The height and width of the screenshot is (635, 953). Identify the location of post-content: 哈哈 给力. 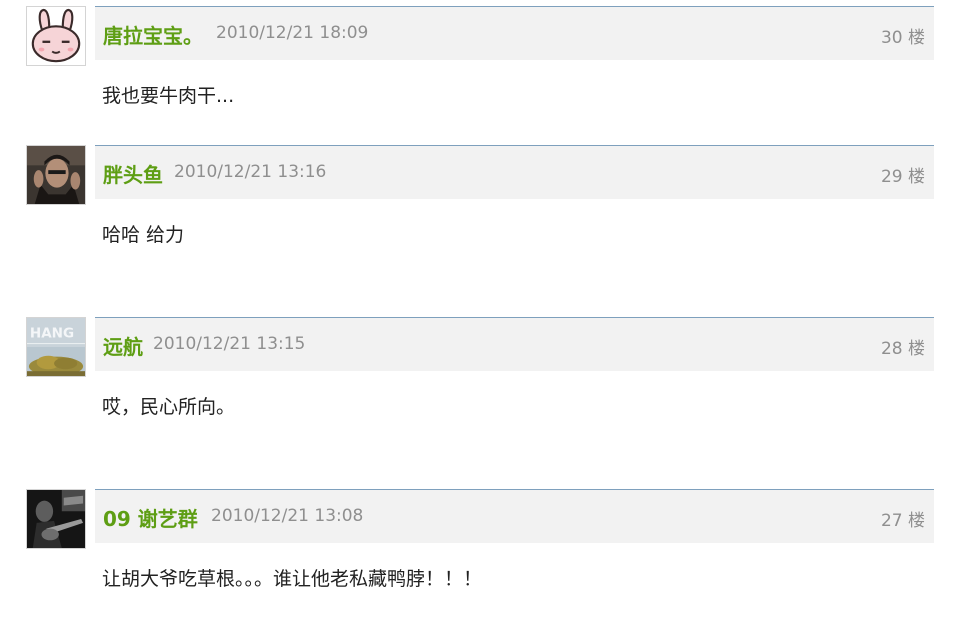
(143, 235).